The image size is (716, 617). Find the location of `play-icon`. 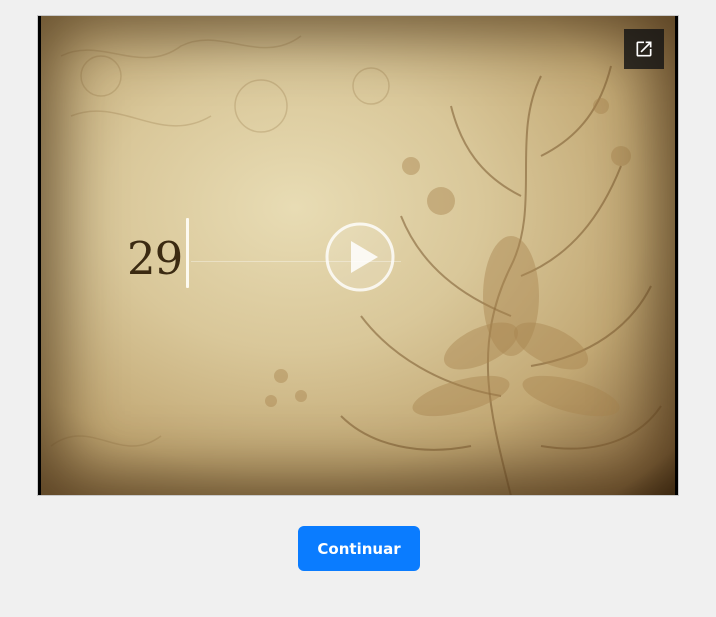

play-icon is located at coordinates (360, 257).